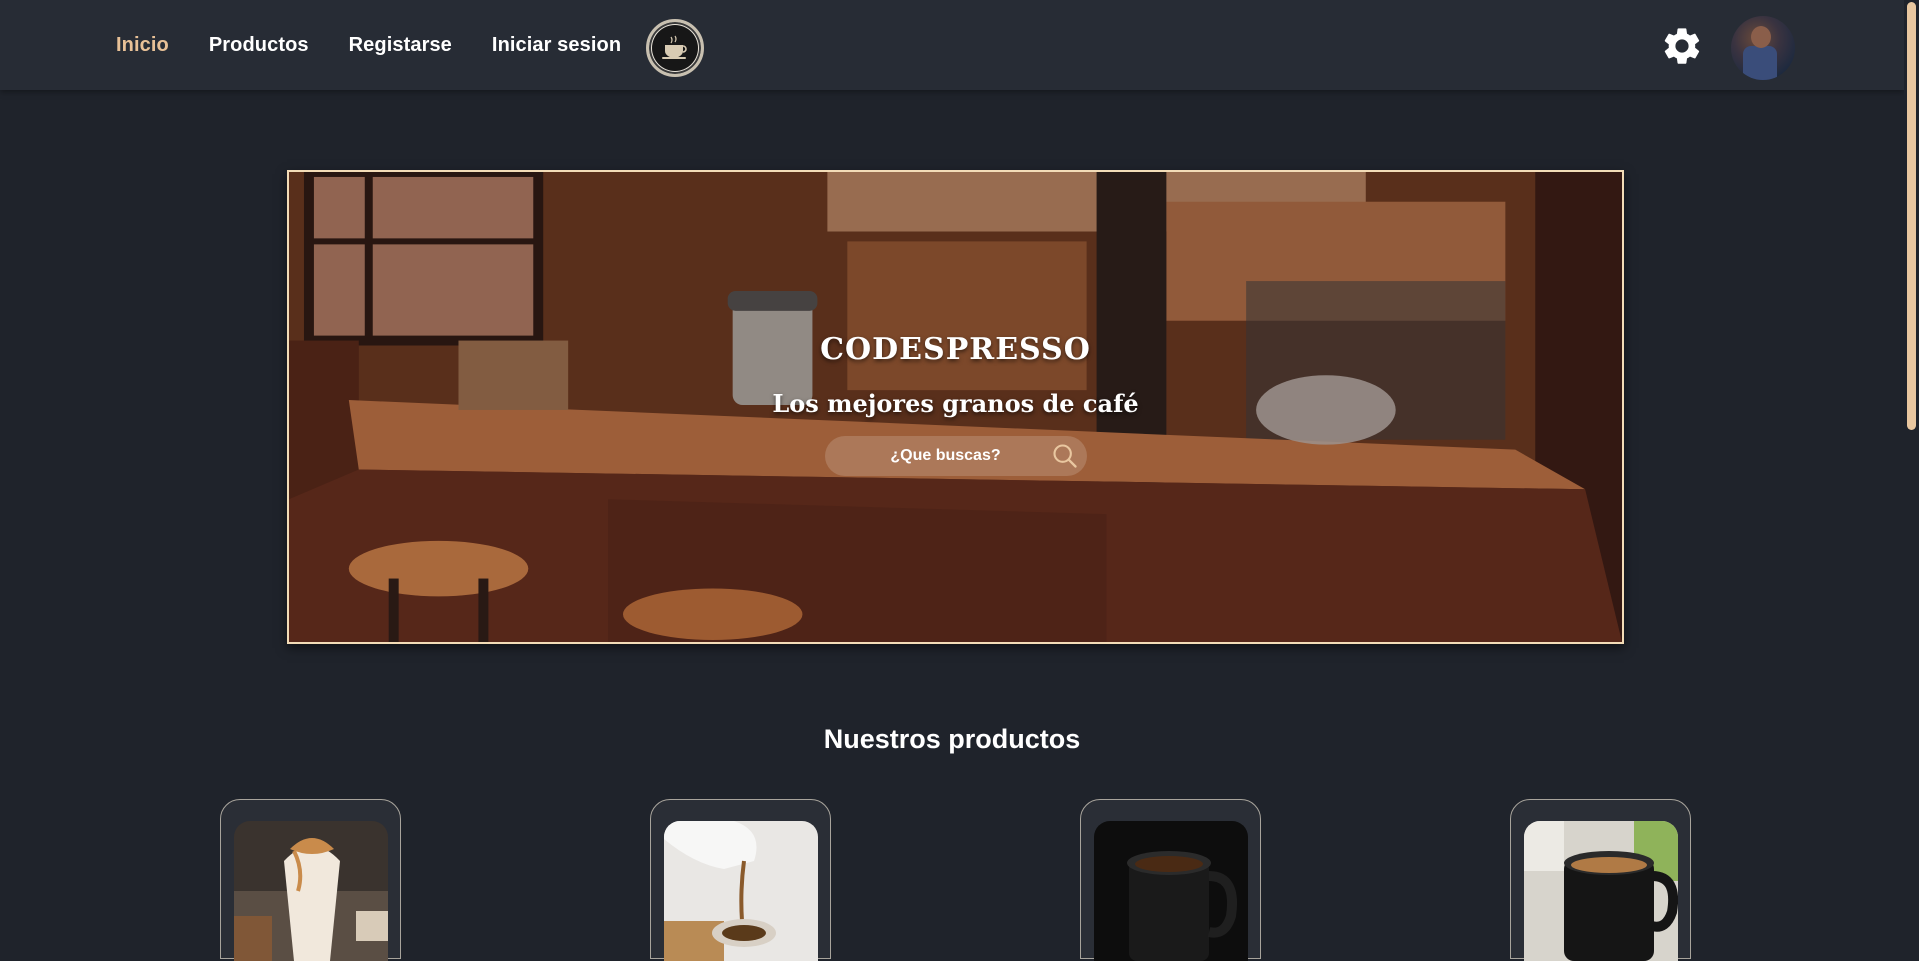  Describe the element at coordinates (741, 891) in the screenshot. I see `product-image-pouring-coffee` at that location.